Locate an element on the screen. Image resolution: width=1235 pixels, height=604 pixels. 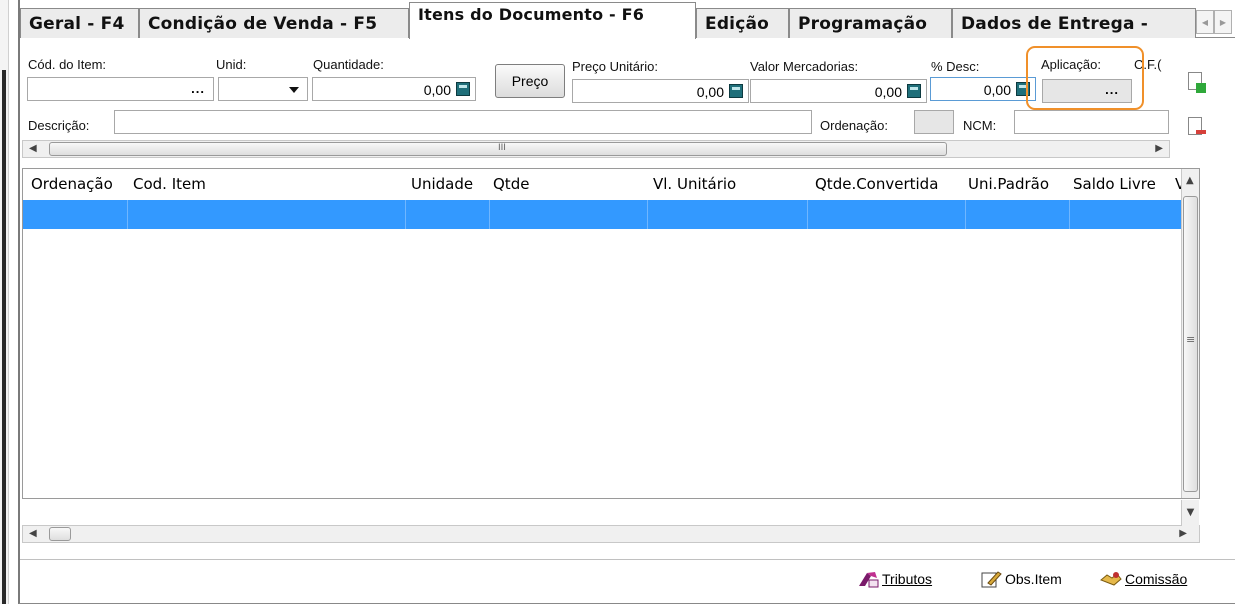
comissao-button: Comissão is located at coordinates (1143, 579).